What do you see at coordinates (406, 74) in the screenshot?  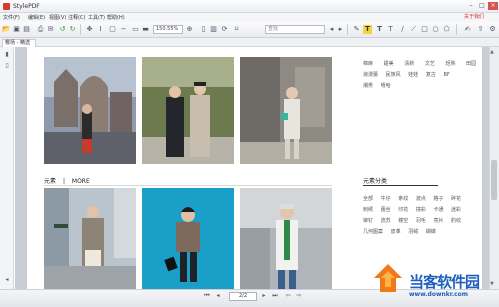 I see `tag-row: 浪漫蕾 民族风 娃娃 复古 BF` at bounding box center [406, 74].